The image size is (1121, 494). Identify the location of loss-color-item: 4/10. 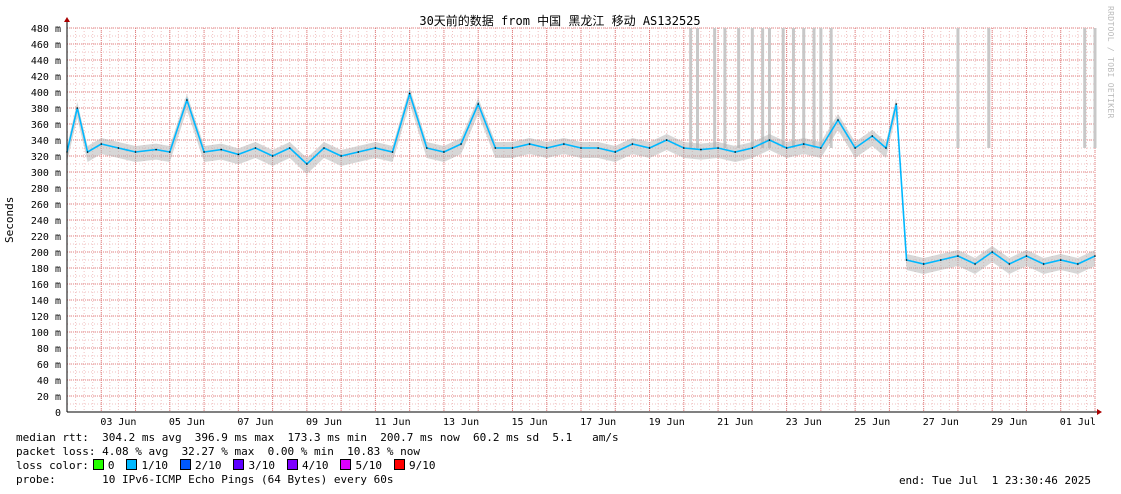
(305, 465).